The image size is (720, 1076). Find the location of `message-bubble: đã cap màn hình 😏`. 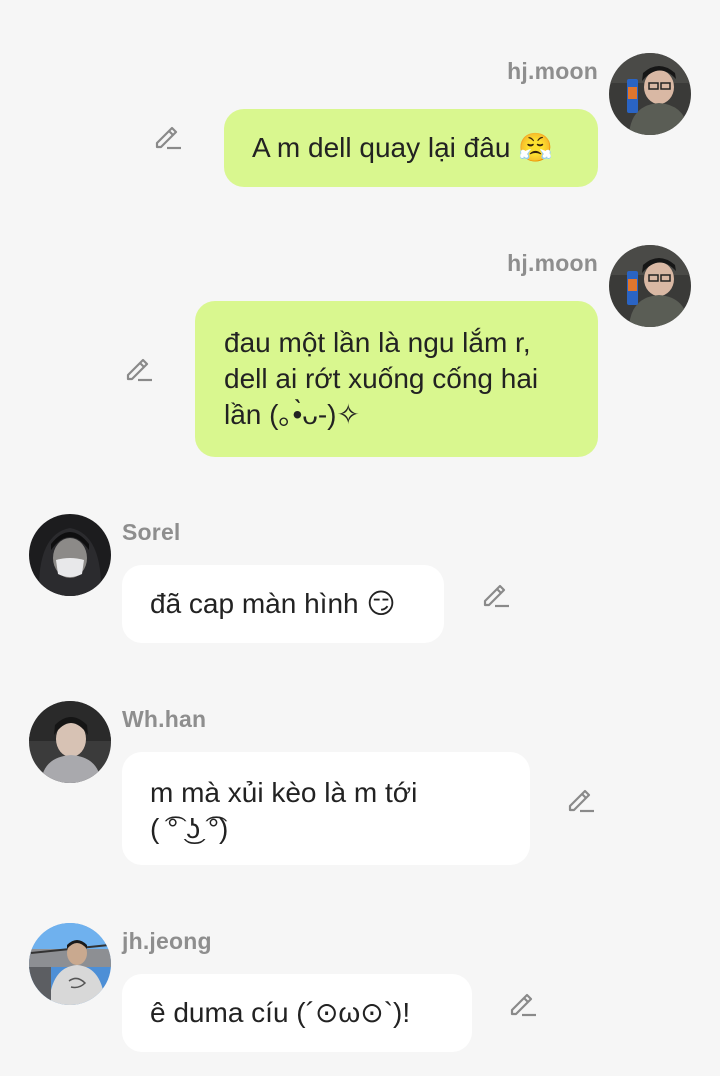

message-bubble: đã cap màn hình 😏 is located at coordinates (283, 604).